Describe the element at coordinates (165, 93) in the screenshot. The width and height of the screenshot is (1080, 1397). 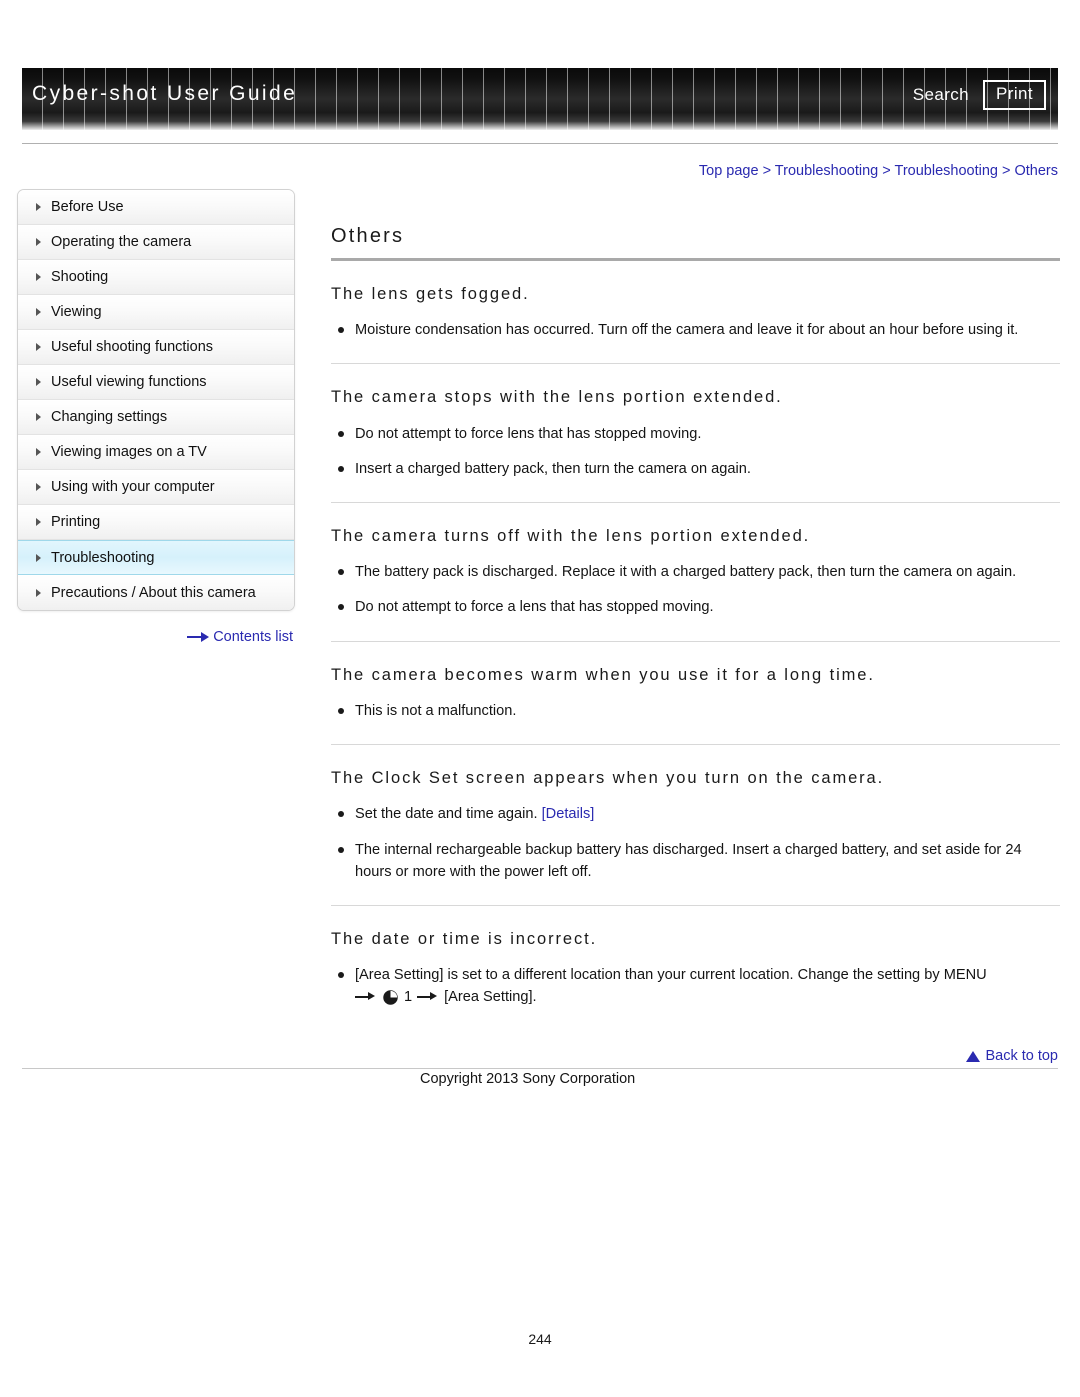
I see `site-title: Cyber-shot User Guide` at that location.